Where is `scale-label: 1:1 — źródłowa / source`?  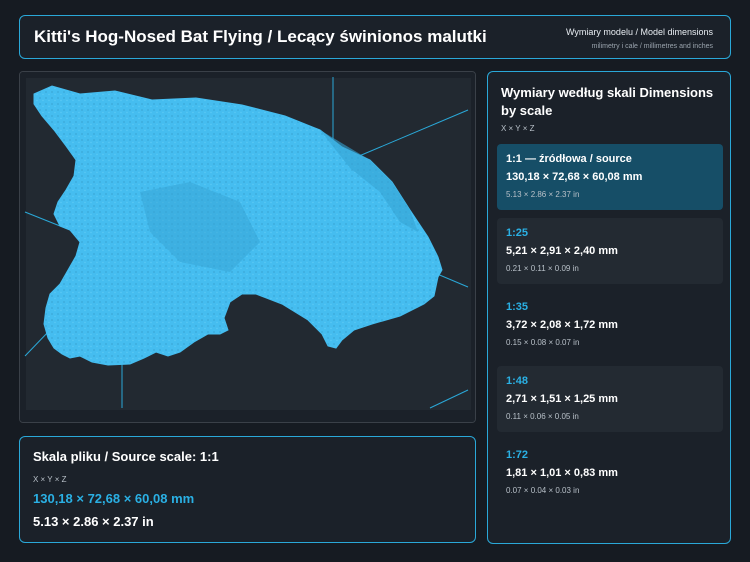 scale-label: 1:1 — źródłowa / source is located at coordinates (569, 159).